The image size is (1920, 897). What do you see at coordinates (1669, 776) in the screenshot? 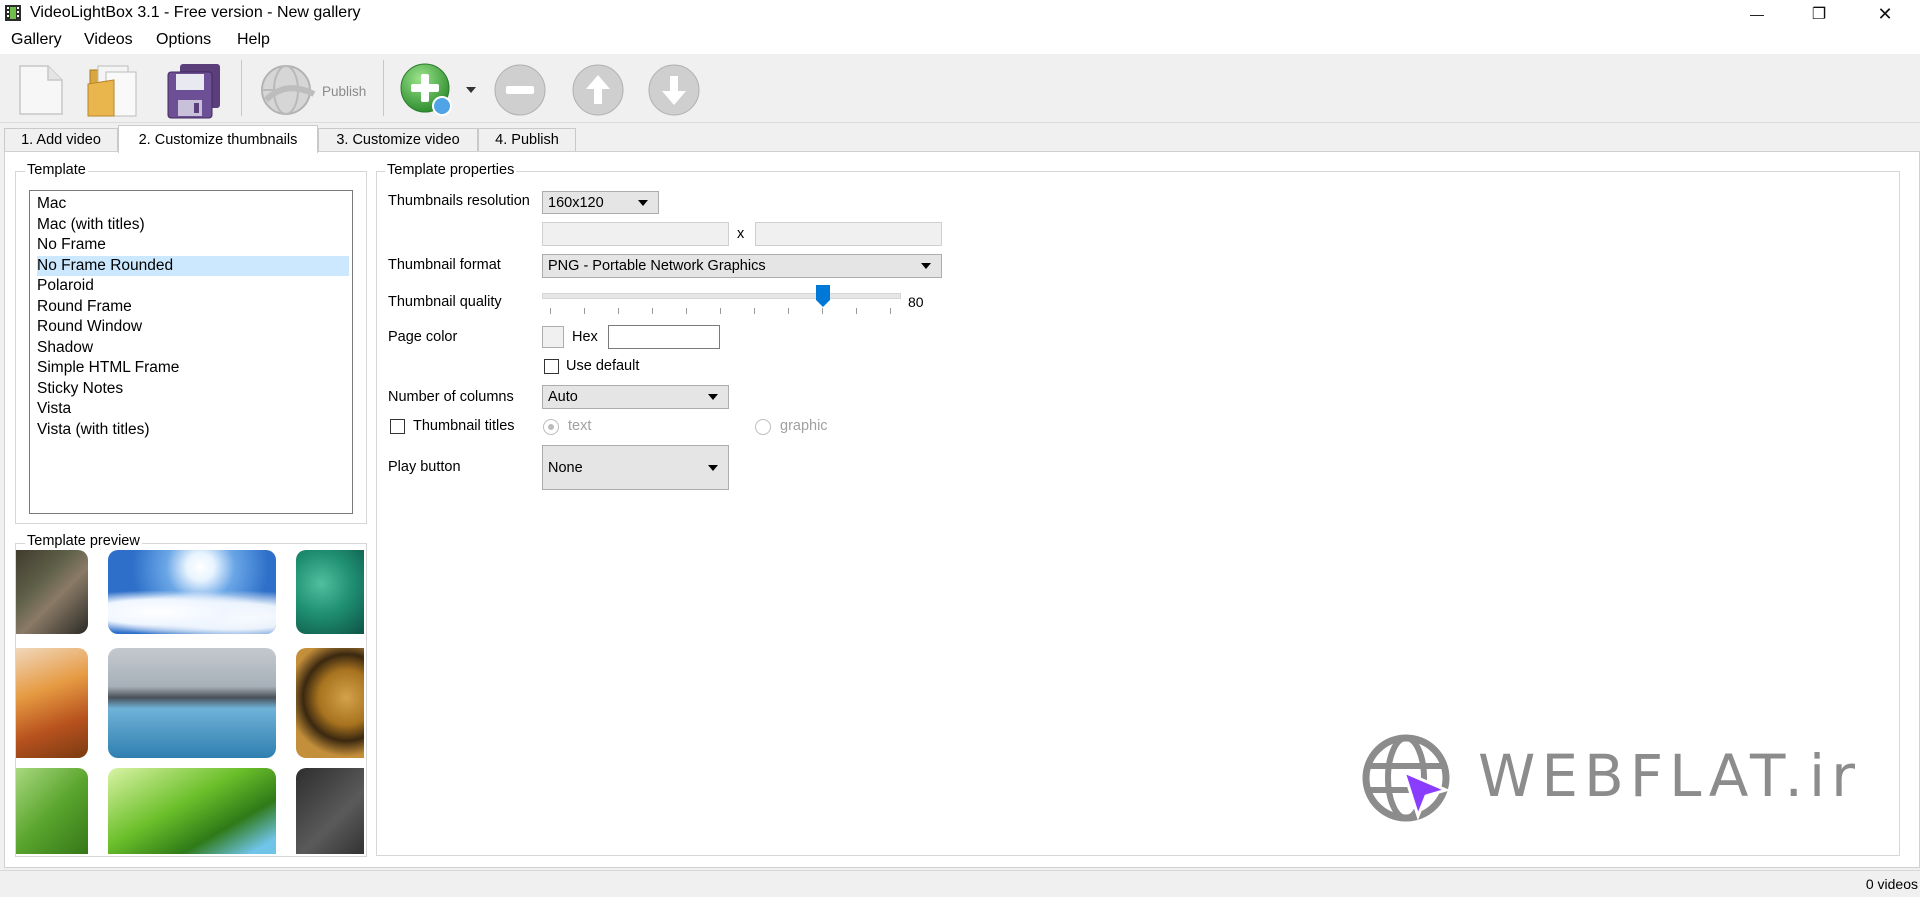
I see `webflat-watermark-text: WEBFLAT.ir` at bounding box center [1669, 776].